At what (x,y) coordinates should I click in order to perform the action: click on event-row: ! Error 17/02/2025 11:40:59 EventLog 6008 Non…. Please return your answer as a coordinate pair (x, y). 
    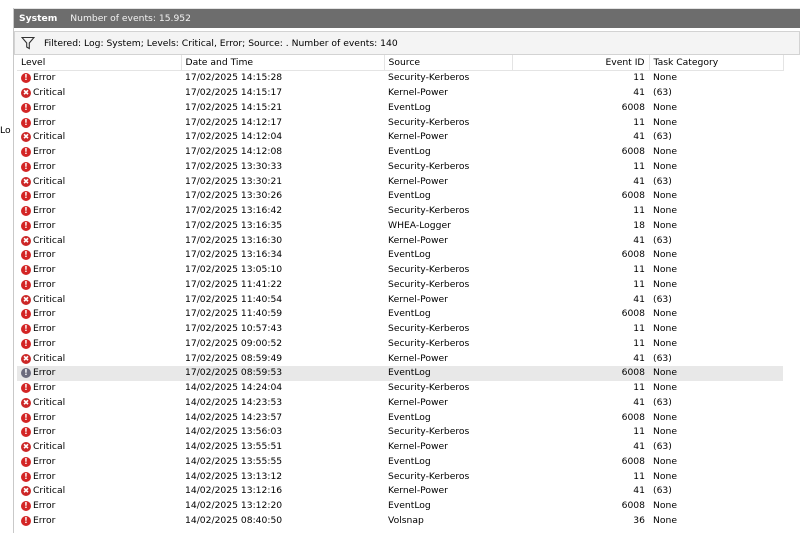
    Looking at the image, I should click on (400, 314).